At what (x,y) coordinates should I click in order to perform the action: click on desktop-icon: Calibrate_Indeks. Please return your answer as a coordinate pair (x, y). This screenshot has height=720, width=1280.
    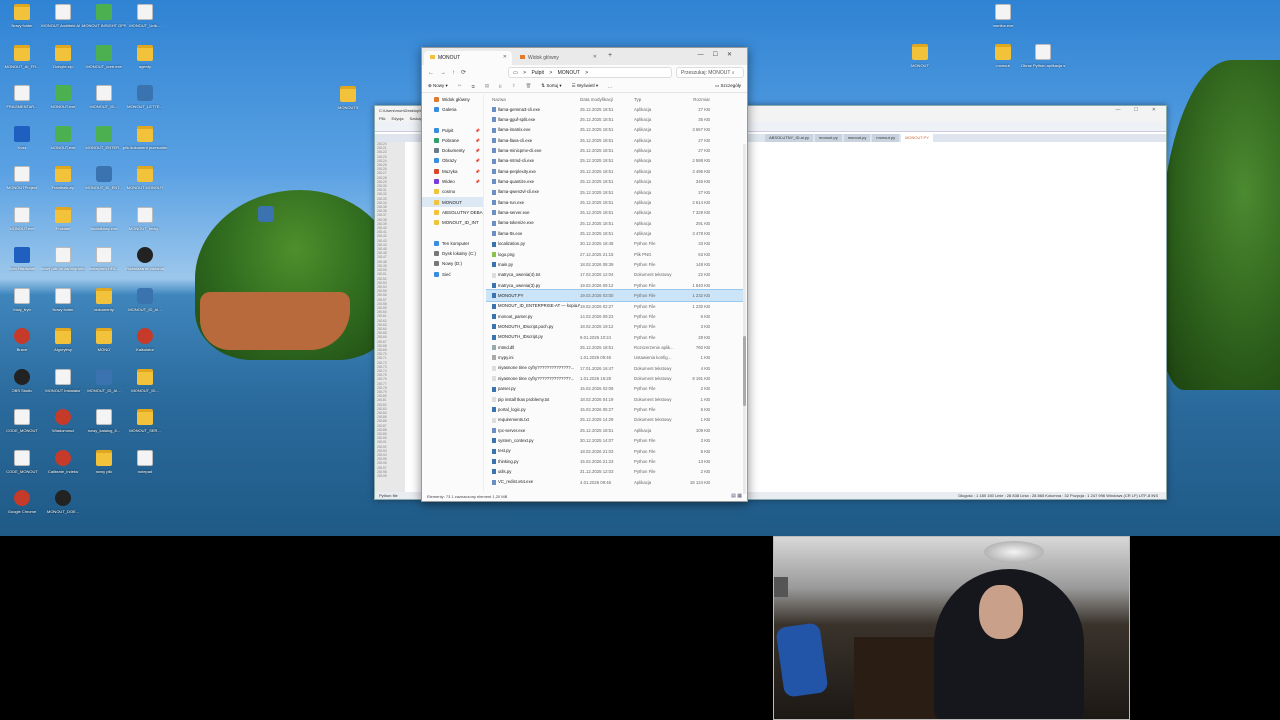
    Looking at the image, I should click on (63, 469).